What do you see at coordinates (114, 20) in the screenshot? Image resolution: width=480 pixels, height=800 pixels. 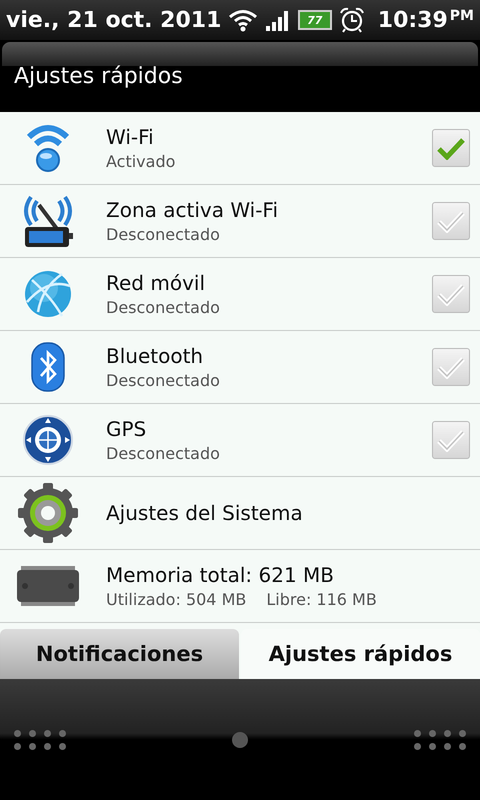 I see `status-date: vie., 21 oct. 2011` at bounding box center [114, 20].